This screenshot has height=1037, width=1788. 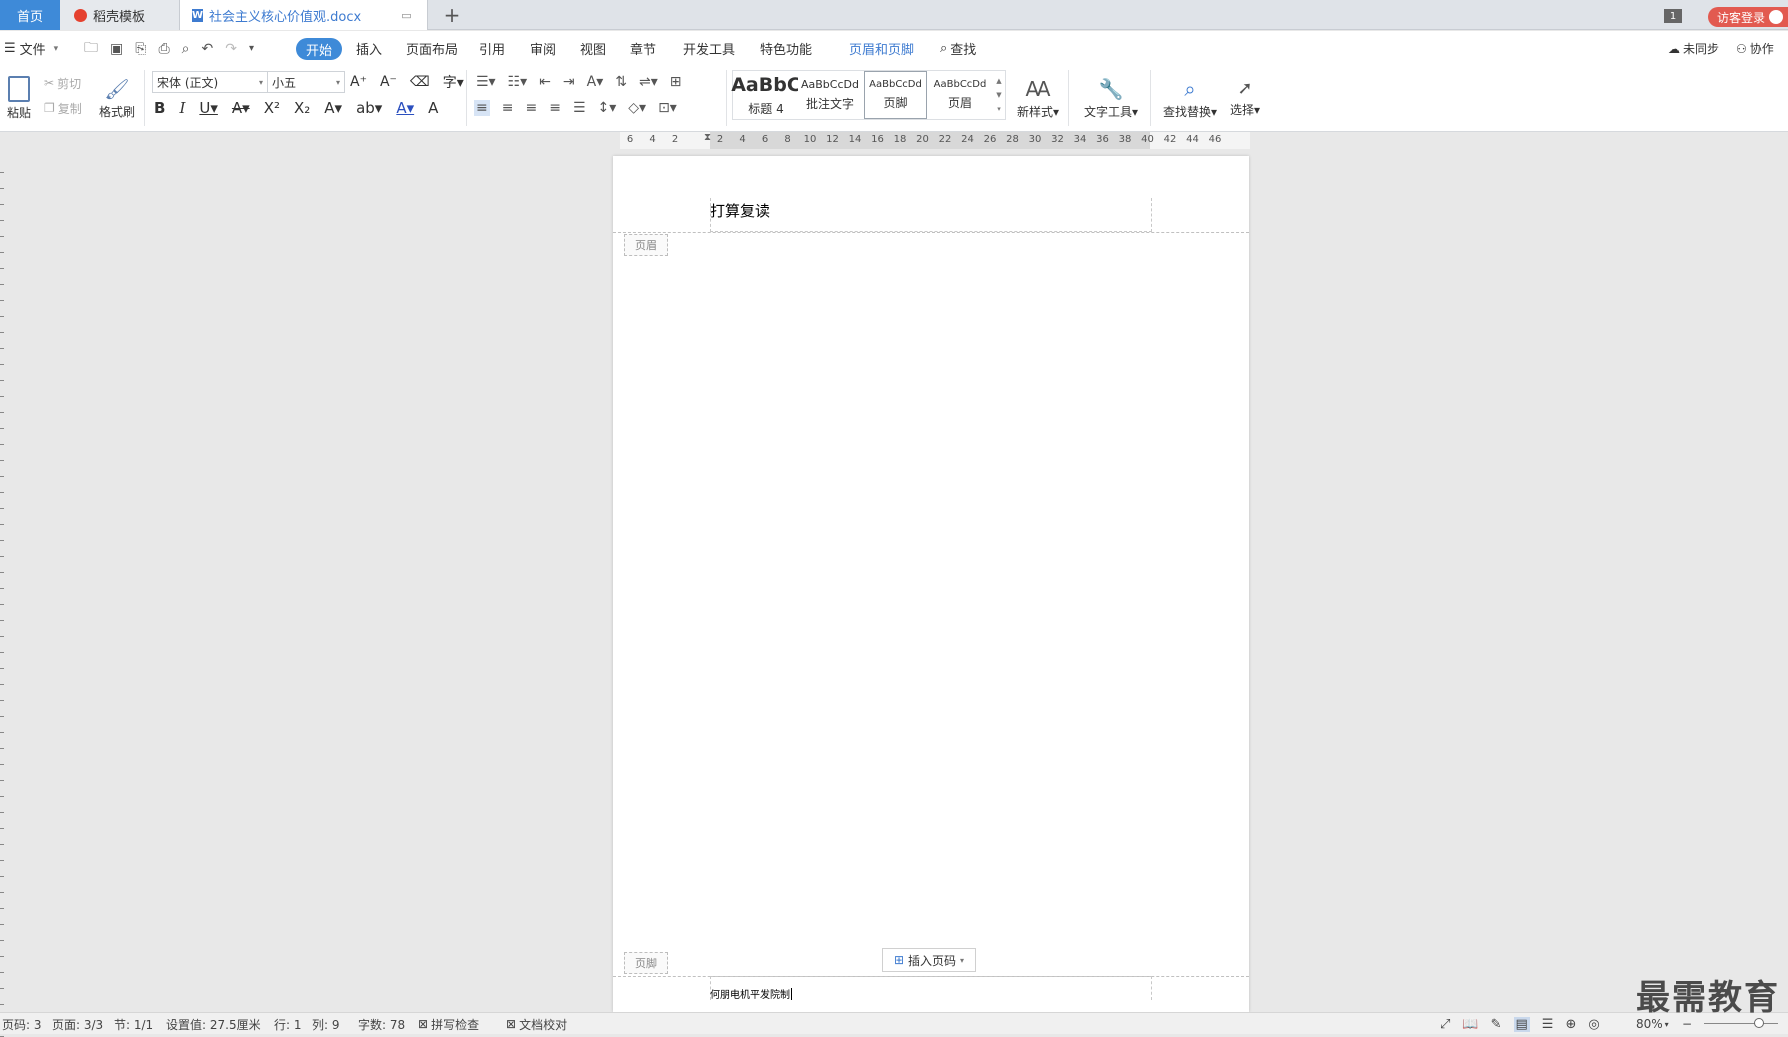 I want to click on superscript-icon: X², so click(x=272, y=108).